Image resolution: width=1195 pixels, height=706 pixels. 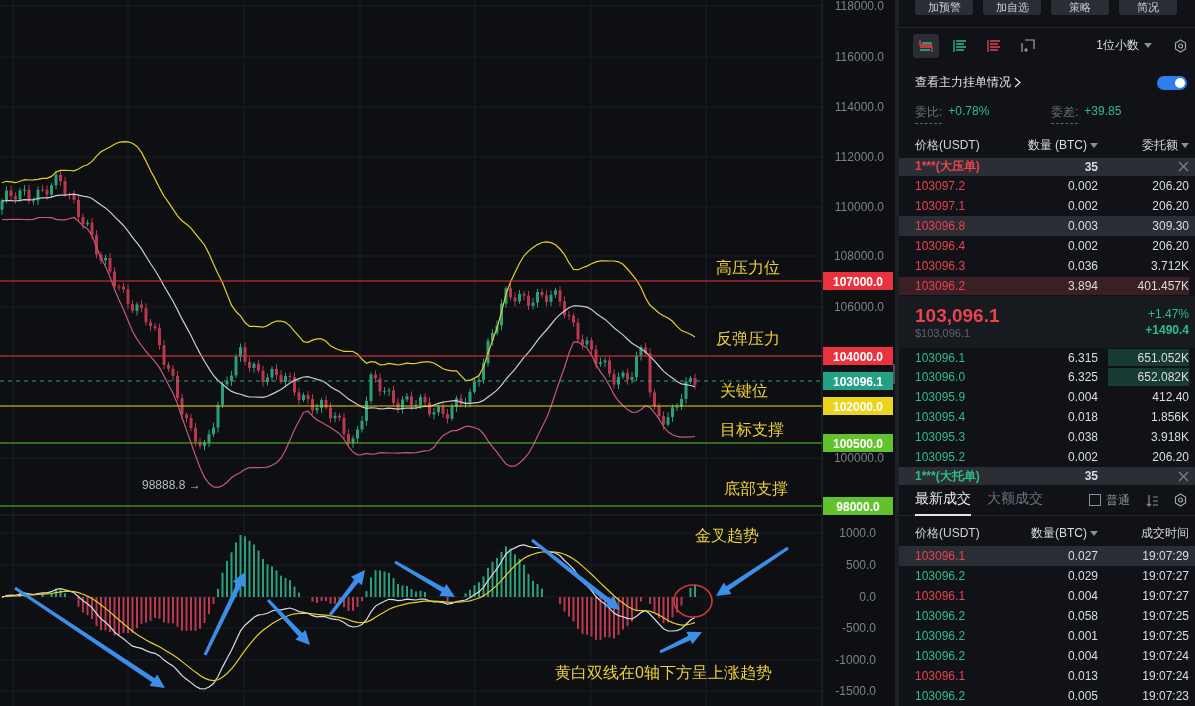 I want to click on price-change-percent: +1.47%, so click(x=1168, y=313).